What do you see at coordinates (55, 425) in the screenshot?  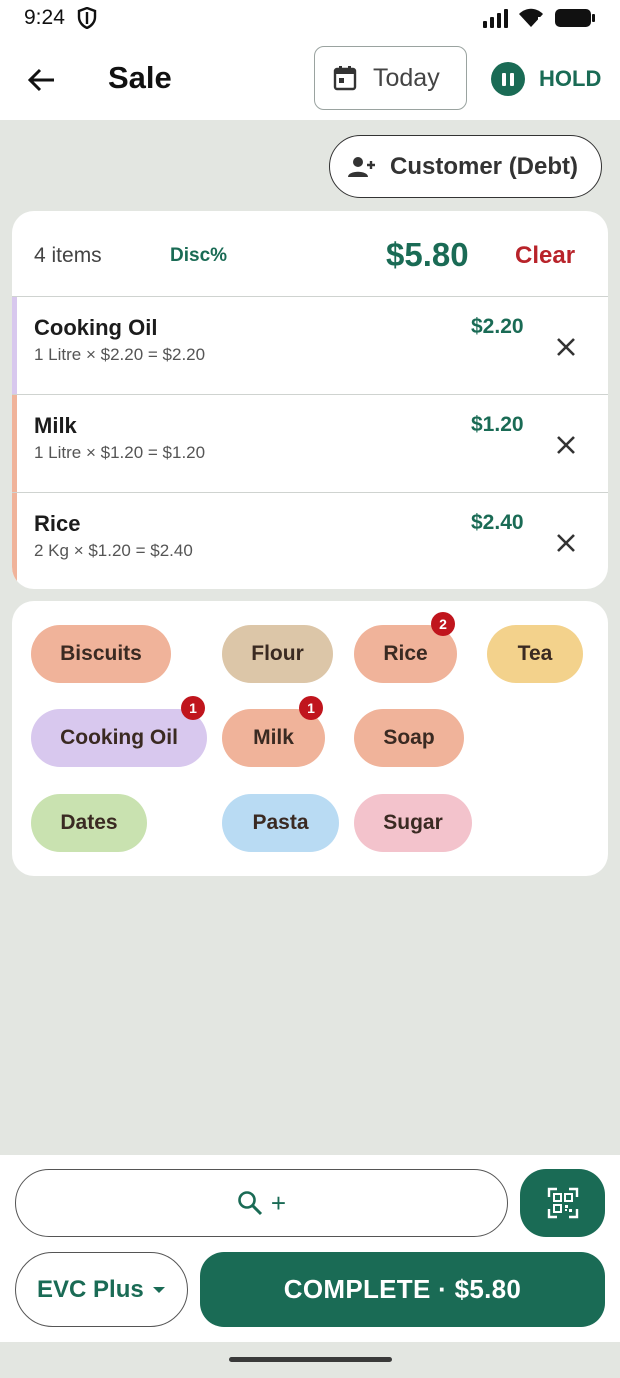 I see `cart-item-name: Milk` at bounding box center [55, 425].